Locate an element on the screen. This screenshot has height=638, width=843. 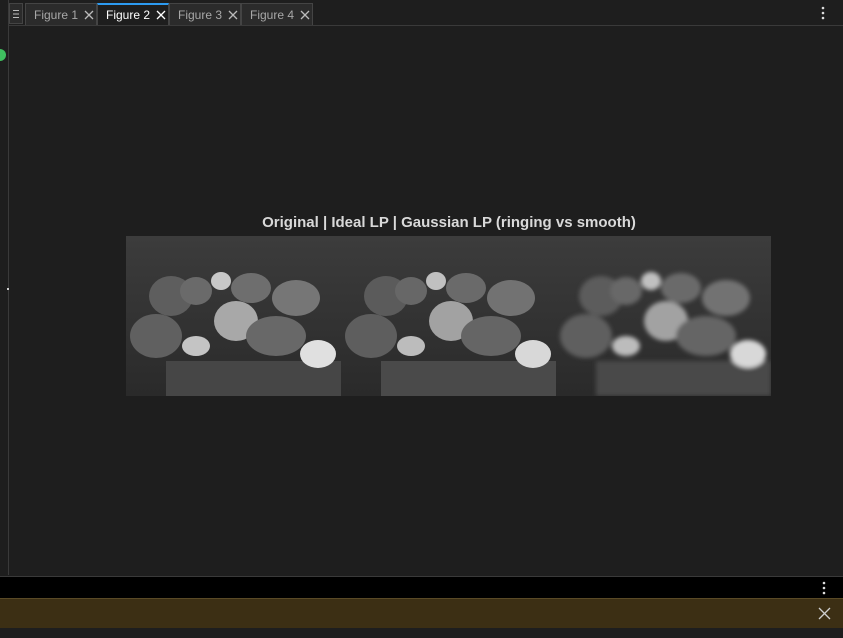
tab-label: Figure 3 is located at coordinates (200, 14).